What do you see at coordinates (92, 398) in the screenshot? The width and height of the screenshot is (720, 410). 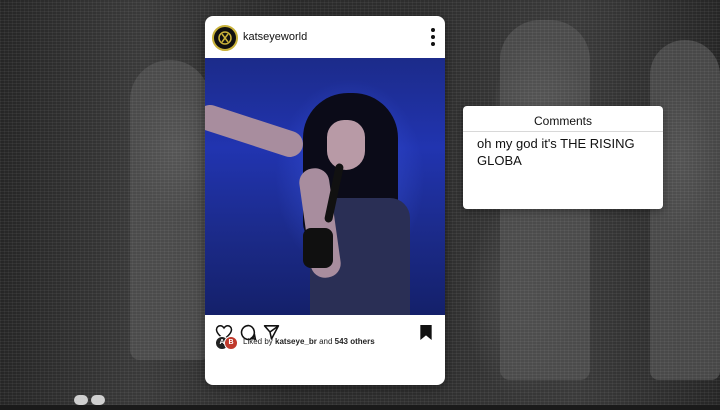 I see `corner-watermark` at bounding box center [92, 398].